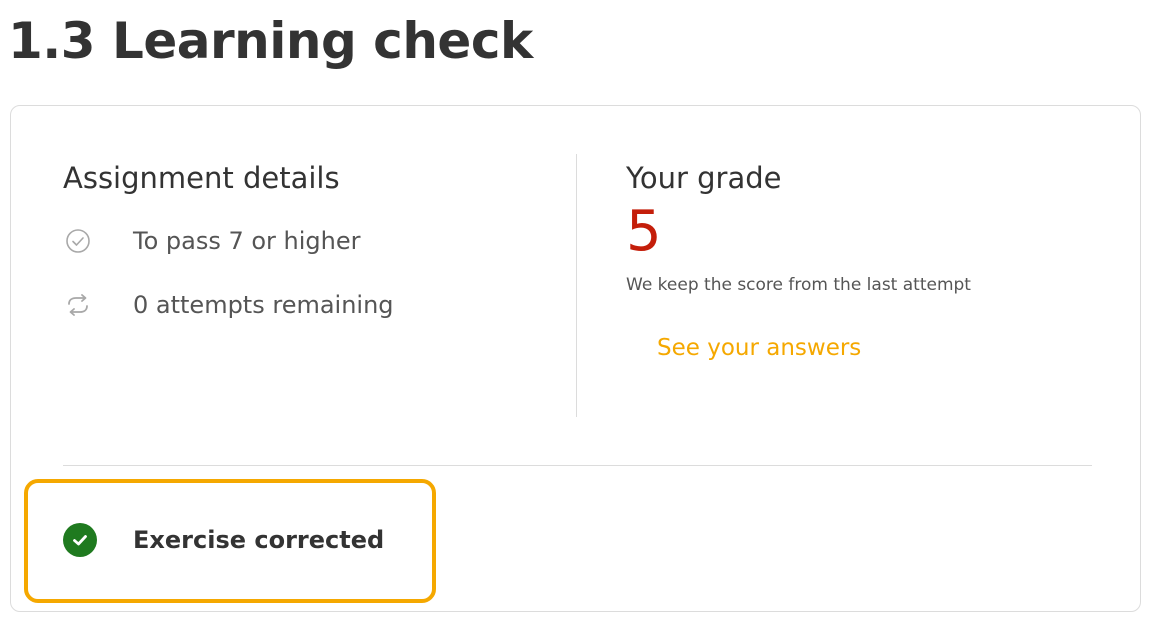 This screenshot has height=624, width=1156. I want to click on attempts-remaining-text: 0 attempts remaining, so click(263, 305).